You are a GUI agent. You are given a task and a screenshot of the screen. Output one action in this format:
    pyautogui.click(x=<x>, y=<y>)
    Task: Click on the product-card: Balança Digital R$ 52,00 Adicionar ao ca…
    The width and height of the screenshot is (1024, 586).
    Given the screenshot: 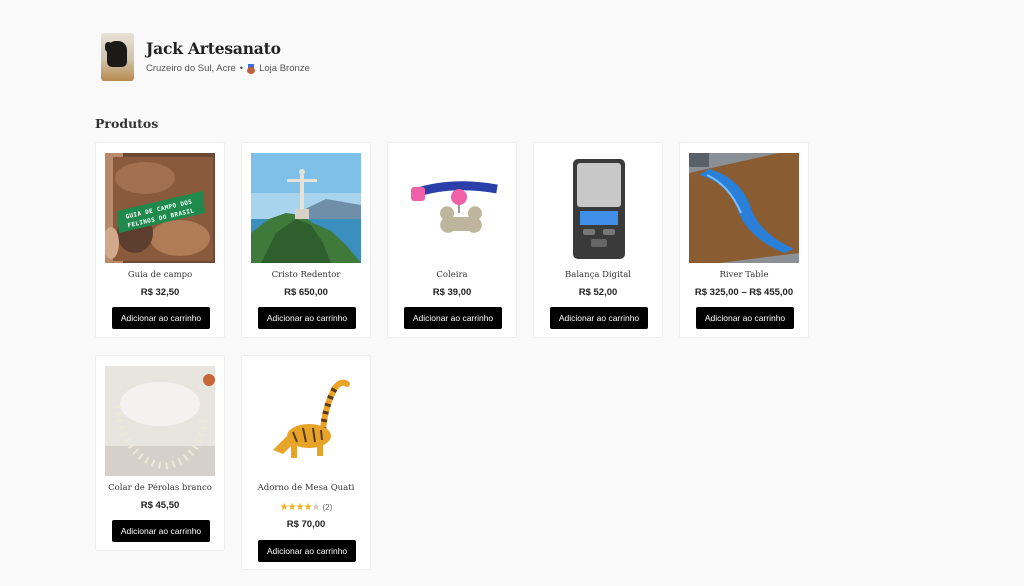 What is the action you would take?
    pyautogui.click(x=598, y=240)
    